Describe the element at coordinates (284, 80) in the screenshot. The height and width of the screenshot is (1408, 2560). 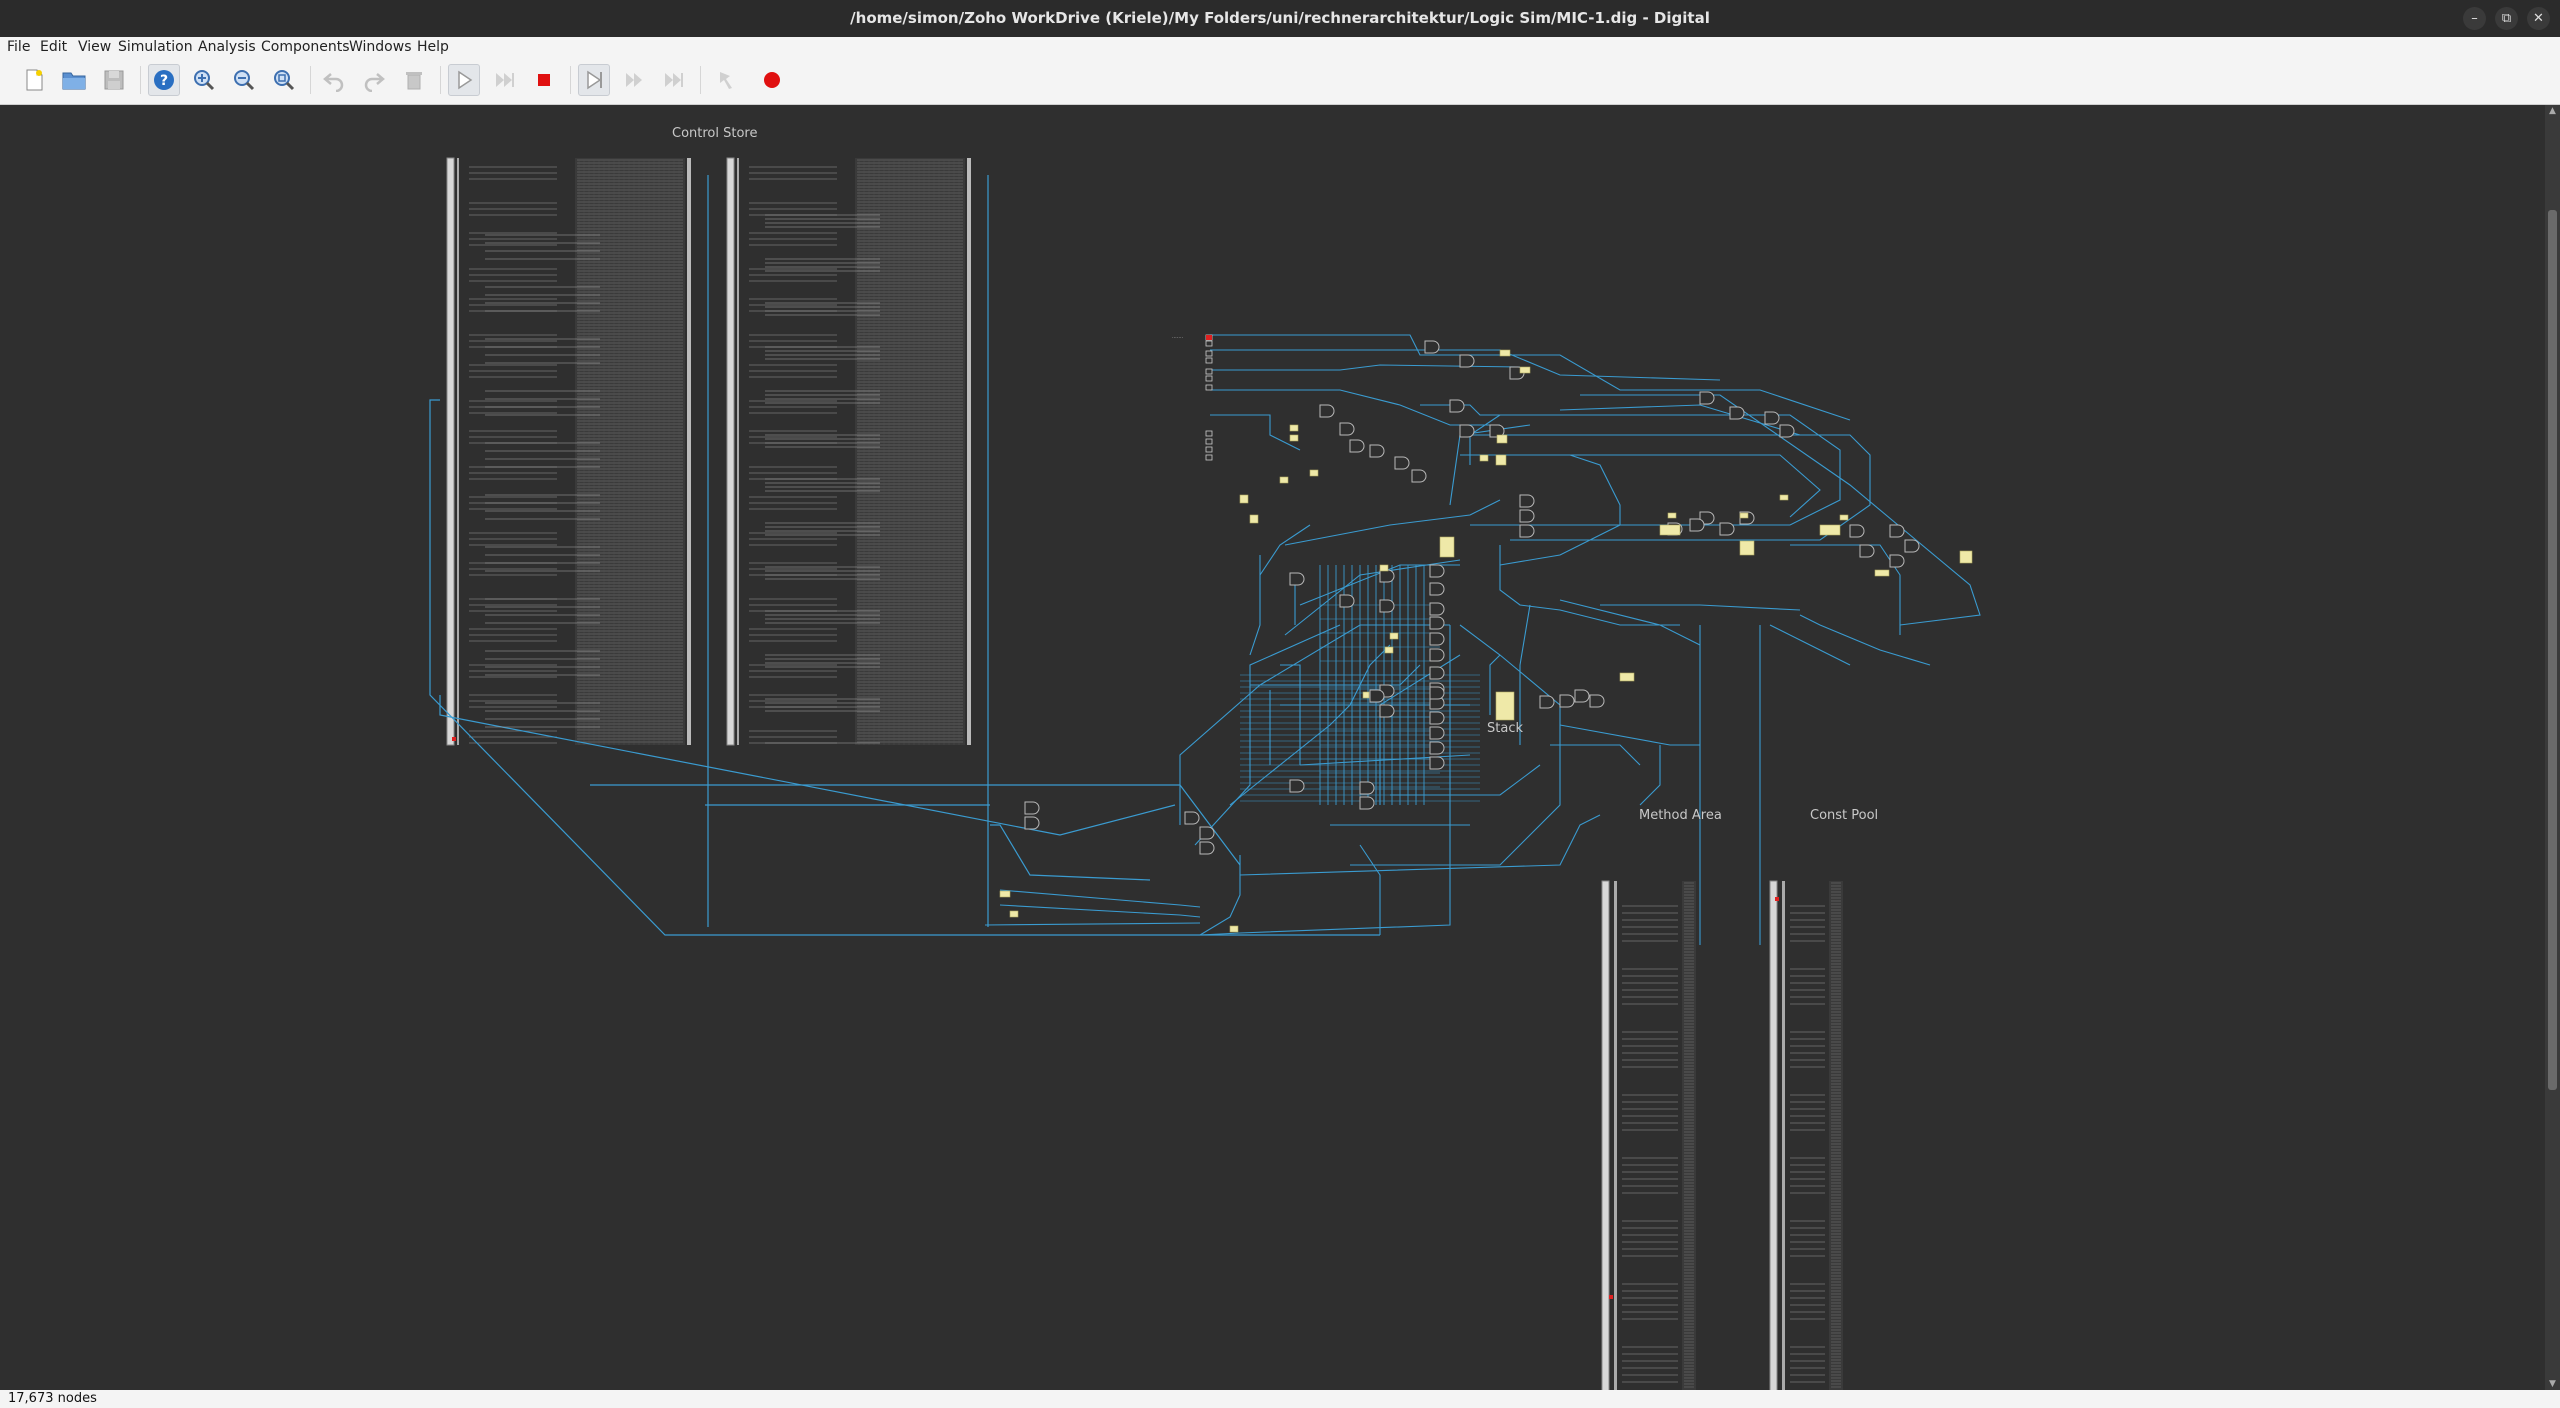
I see `zoom-fit-icon` at that location.